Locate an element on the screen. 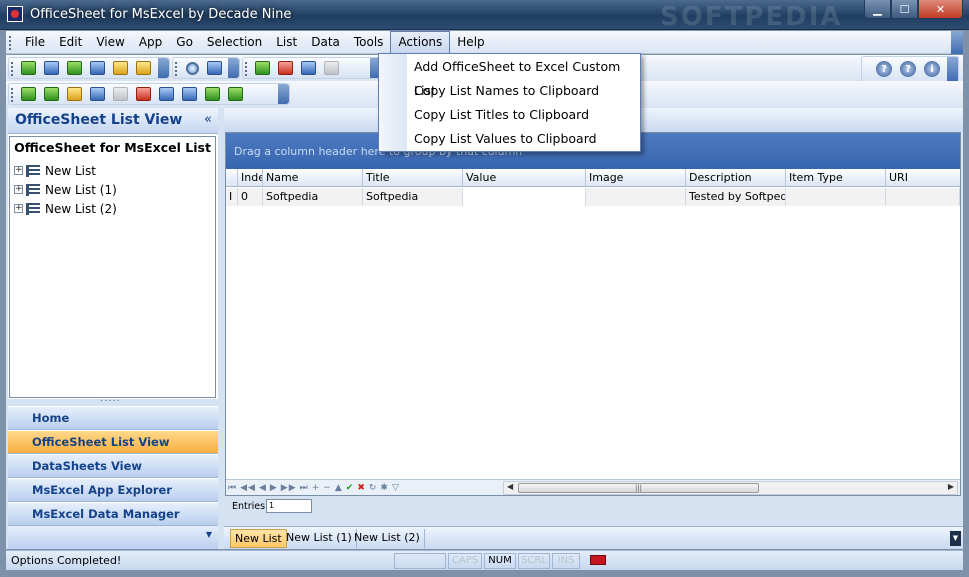 The image size is (969, 577). menu-data: Data is located at coordinates (325, 42).